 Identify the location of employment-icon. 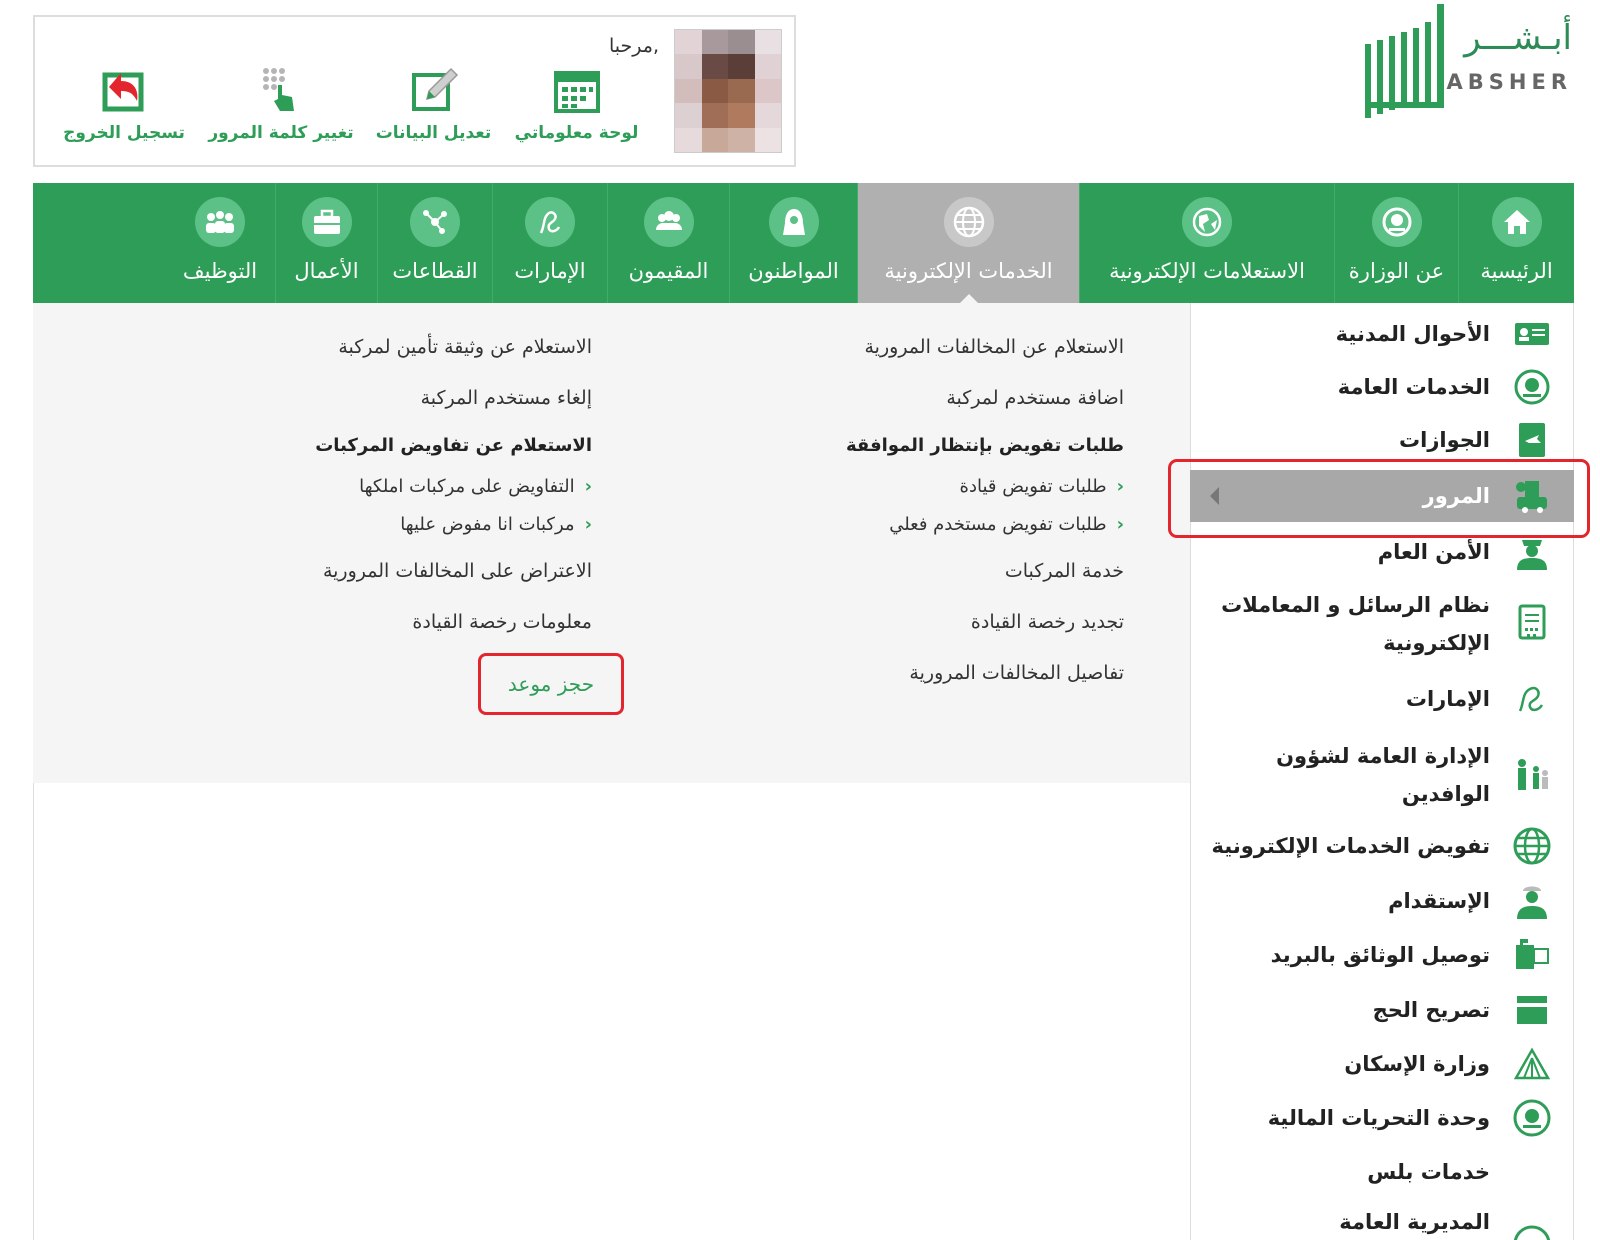
(220, 222).